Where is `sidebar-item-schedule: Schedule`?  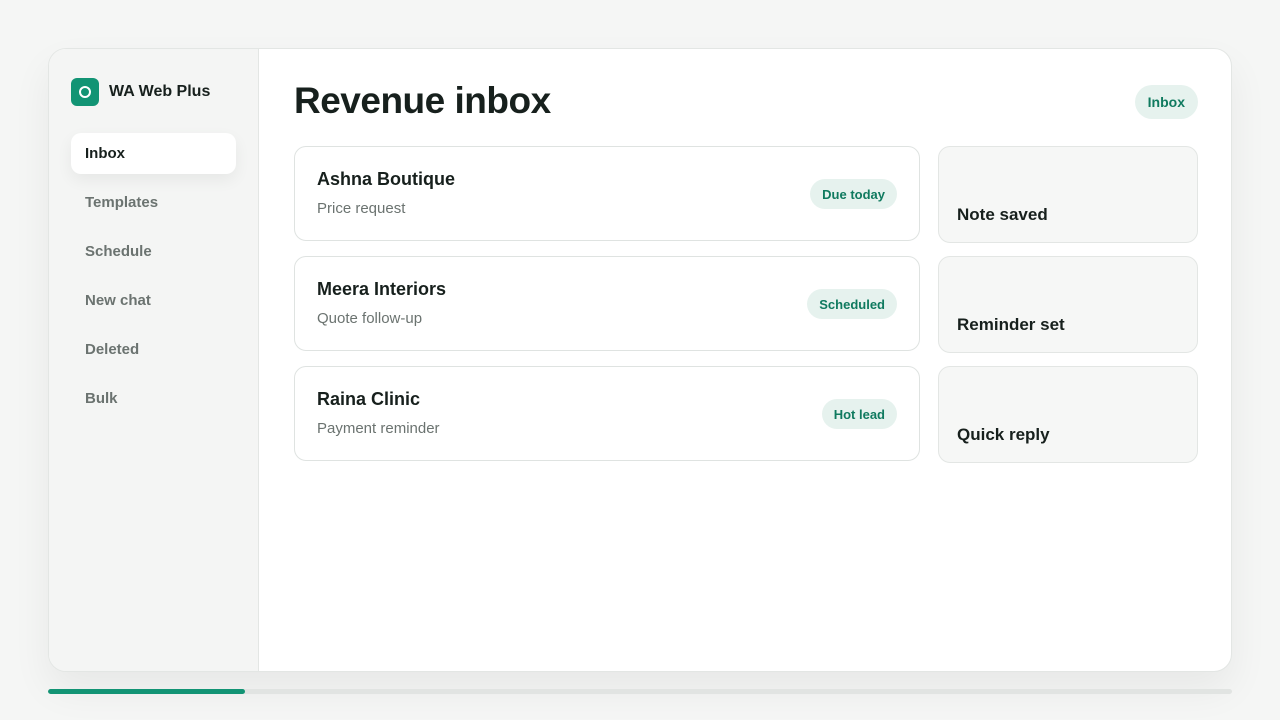 sidebar-item-schedule: Schedule is located at coordinates (153, 251).